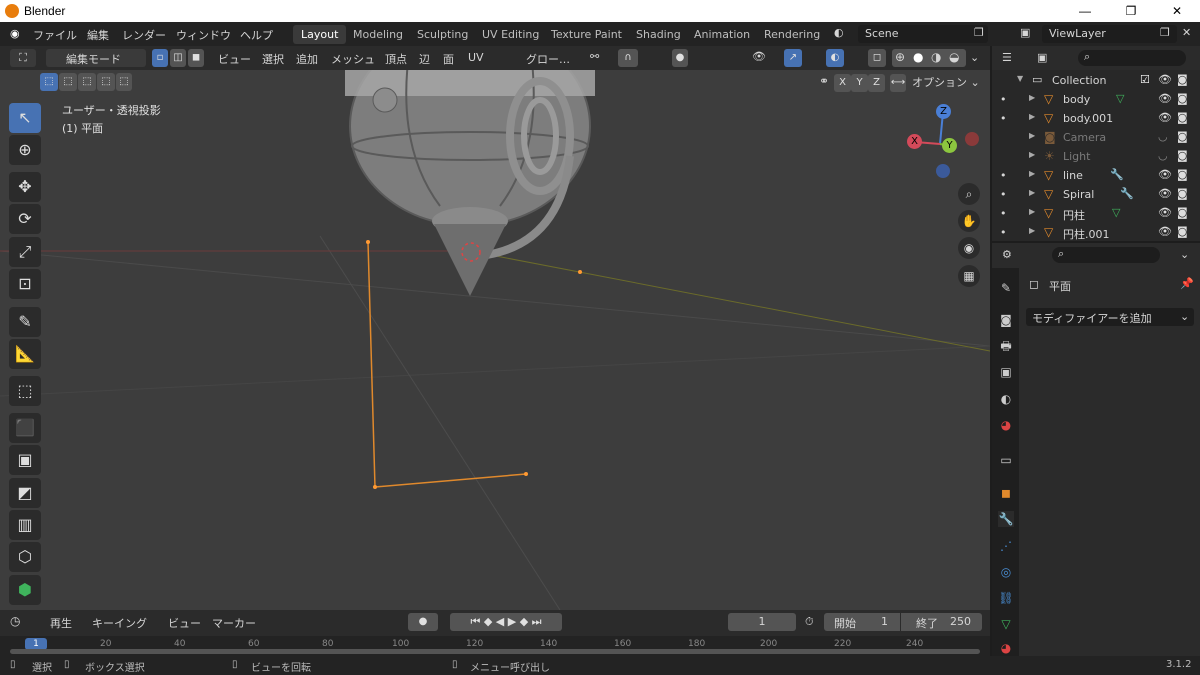  What do you see at coordinates (1025, 32) in the screenshot?
I see `viewlayer-icon: ▣` at bounding box center [1025, 32].